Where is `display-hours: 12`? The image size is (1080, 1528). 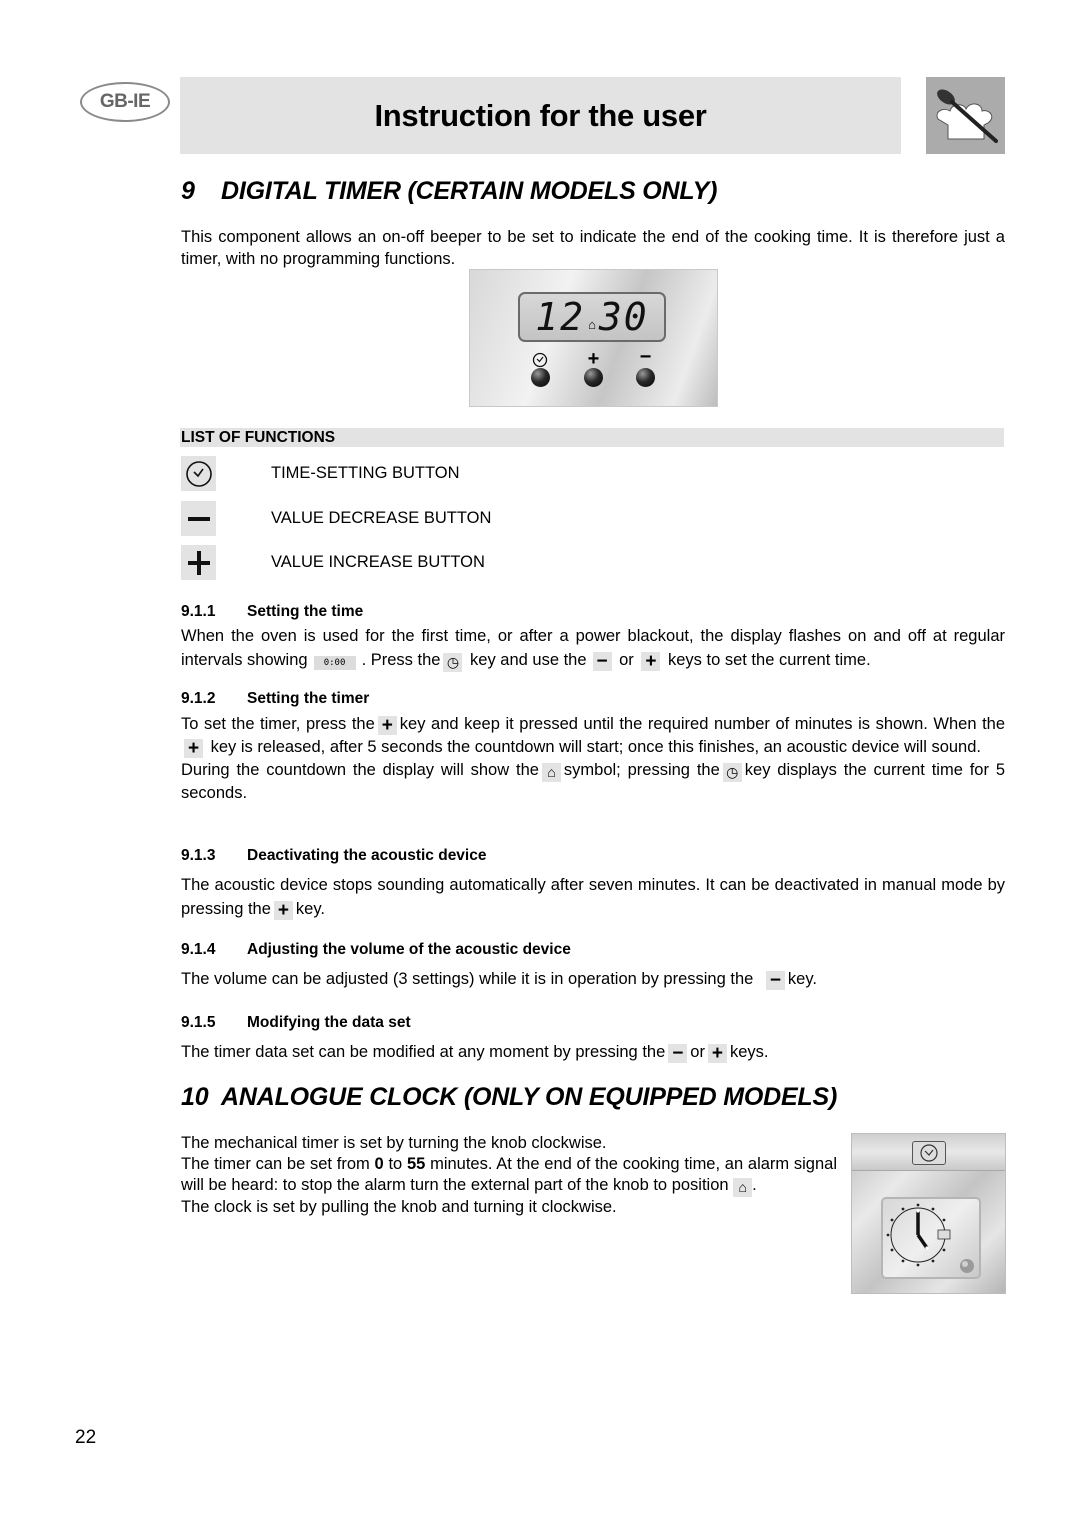 display-hours: 12 is located at coordinates (560, 317).